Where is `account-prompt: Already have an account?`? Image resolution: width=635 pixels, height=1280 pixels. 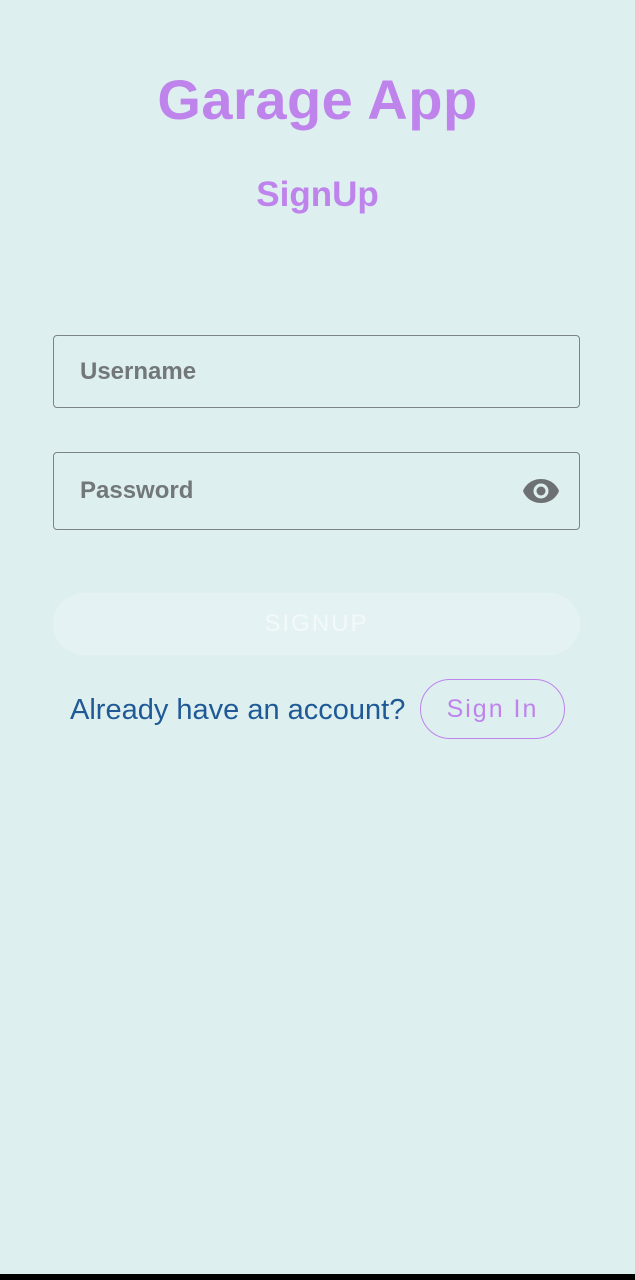
account-prompt: Already have an account? is located at coordinates (238, 710).